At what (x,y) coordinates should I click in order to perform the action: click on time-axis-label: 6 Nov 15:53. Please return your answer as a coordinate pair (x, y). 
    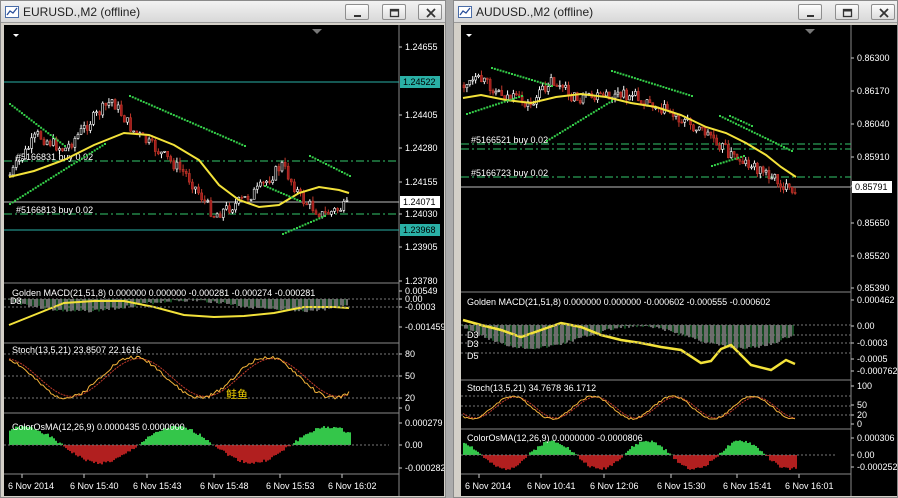
    Looking at the image, I should click on (290, 486).